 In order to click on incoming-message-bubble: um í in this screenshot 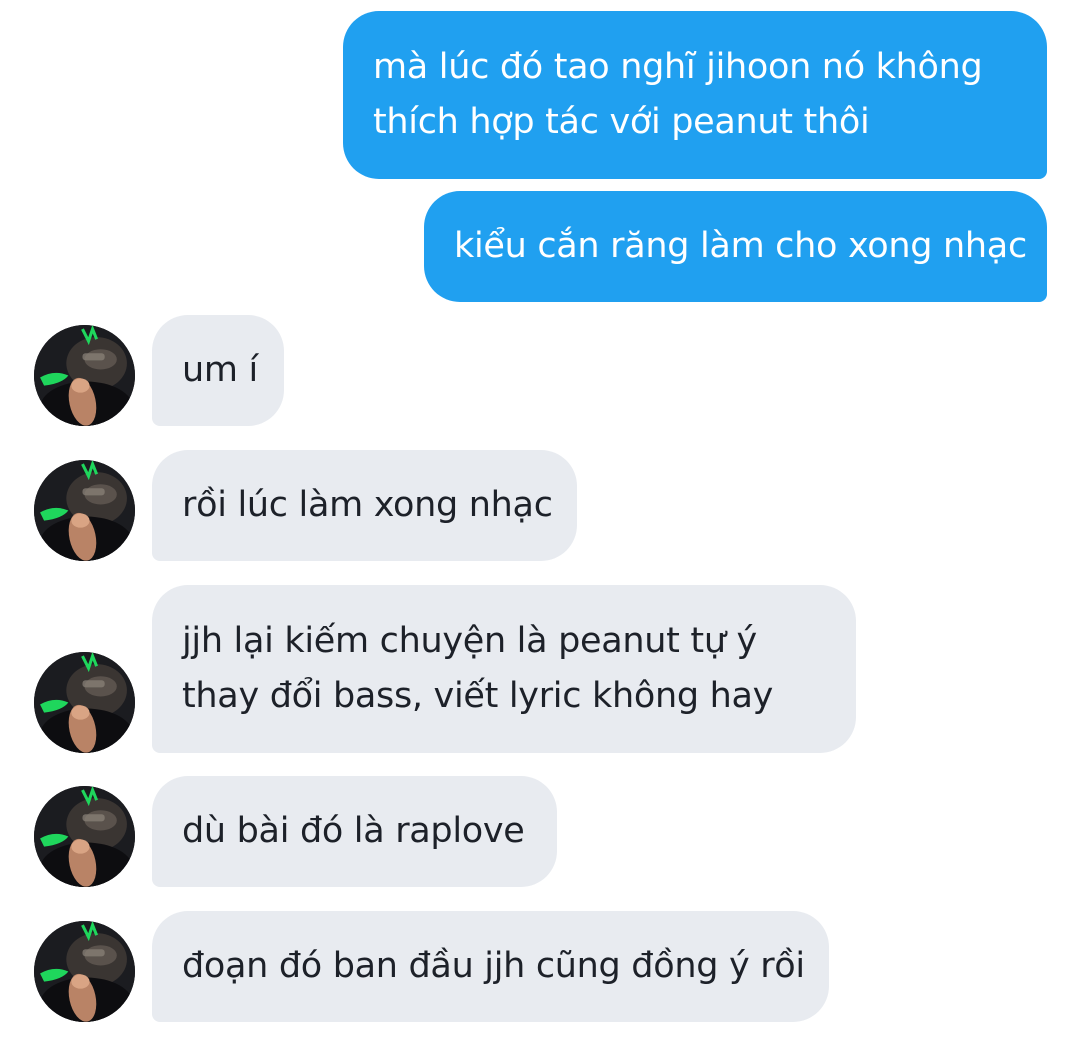, I will do `click(218, 370)`.